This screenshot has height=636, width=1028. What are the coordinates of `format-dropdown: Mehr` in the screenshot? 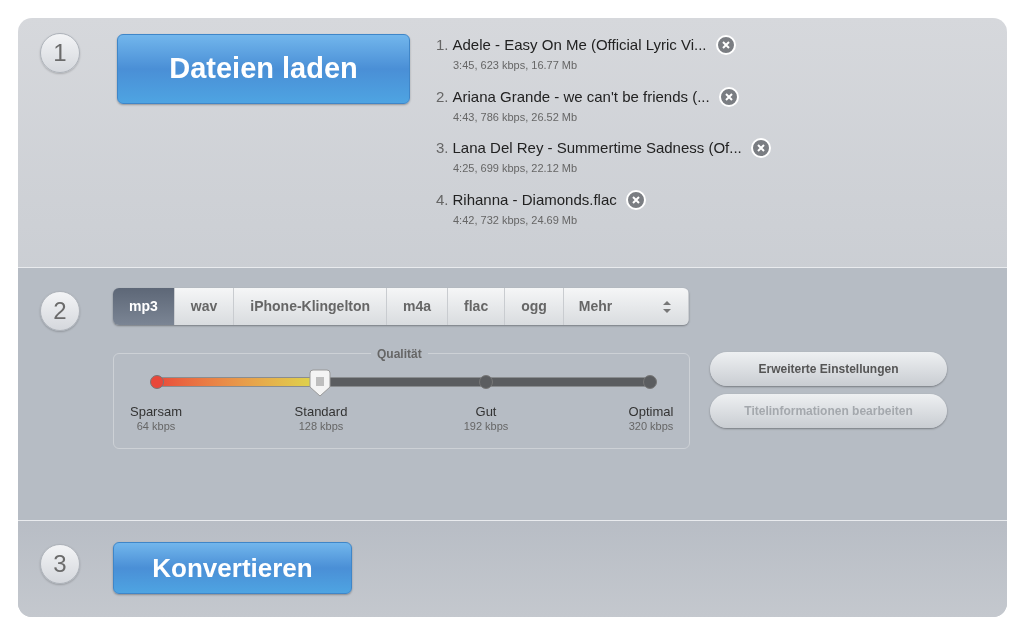 It's located at (626, 306).